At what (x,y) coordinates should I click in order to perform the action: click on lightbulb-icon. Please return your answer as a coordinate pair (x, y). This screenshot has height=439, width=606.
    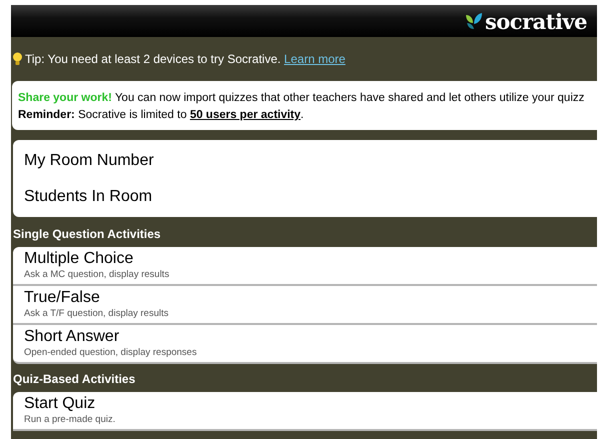
    Looking at the image, I should click on (17, 59).